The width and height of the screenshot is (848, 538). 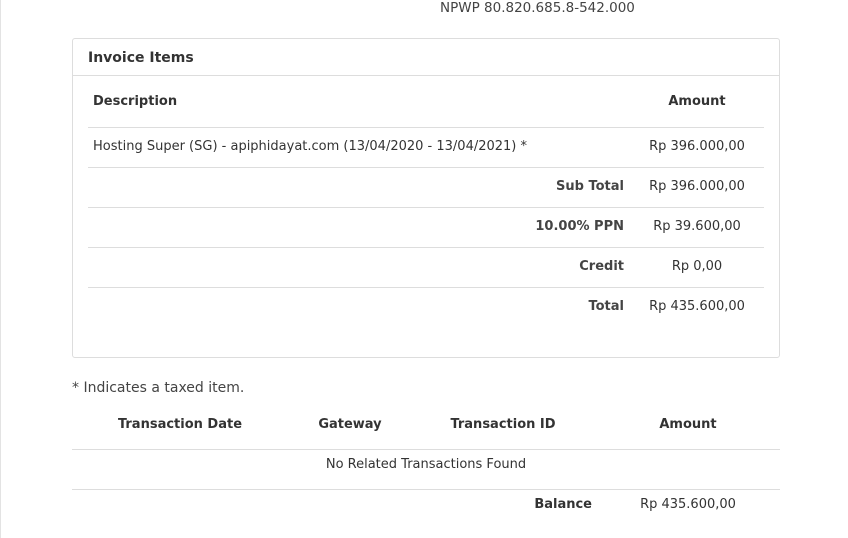 What do you see at coordinates (579, 226) in the screenshot?
I see `tax-label: 10.00% PPN` at bounding box center [579, 226].